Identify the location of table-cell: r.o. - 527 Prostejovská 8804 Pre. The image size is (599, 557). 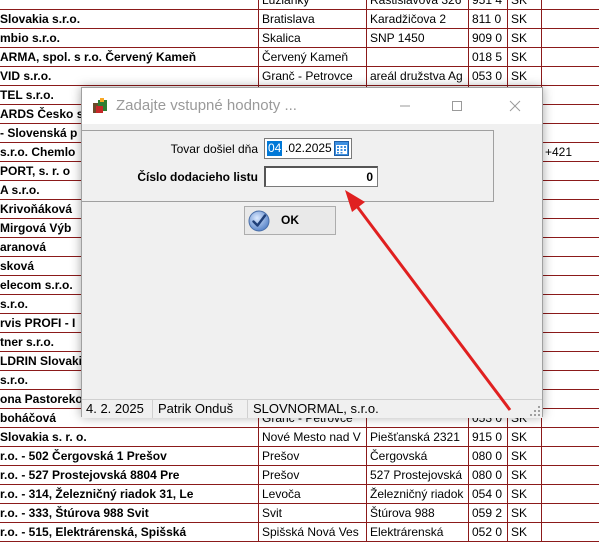
(90, 475).